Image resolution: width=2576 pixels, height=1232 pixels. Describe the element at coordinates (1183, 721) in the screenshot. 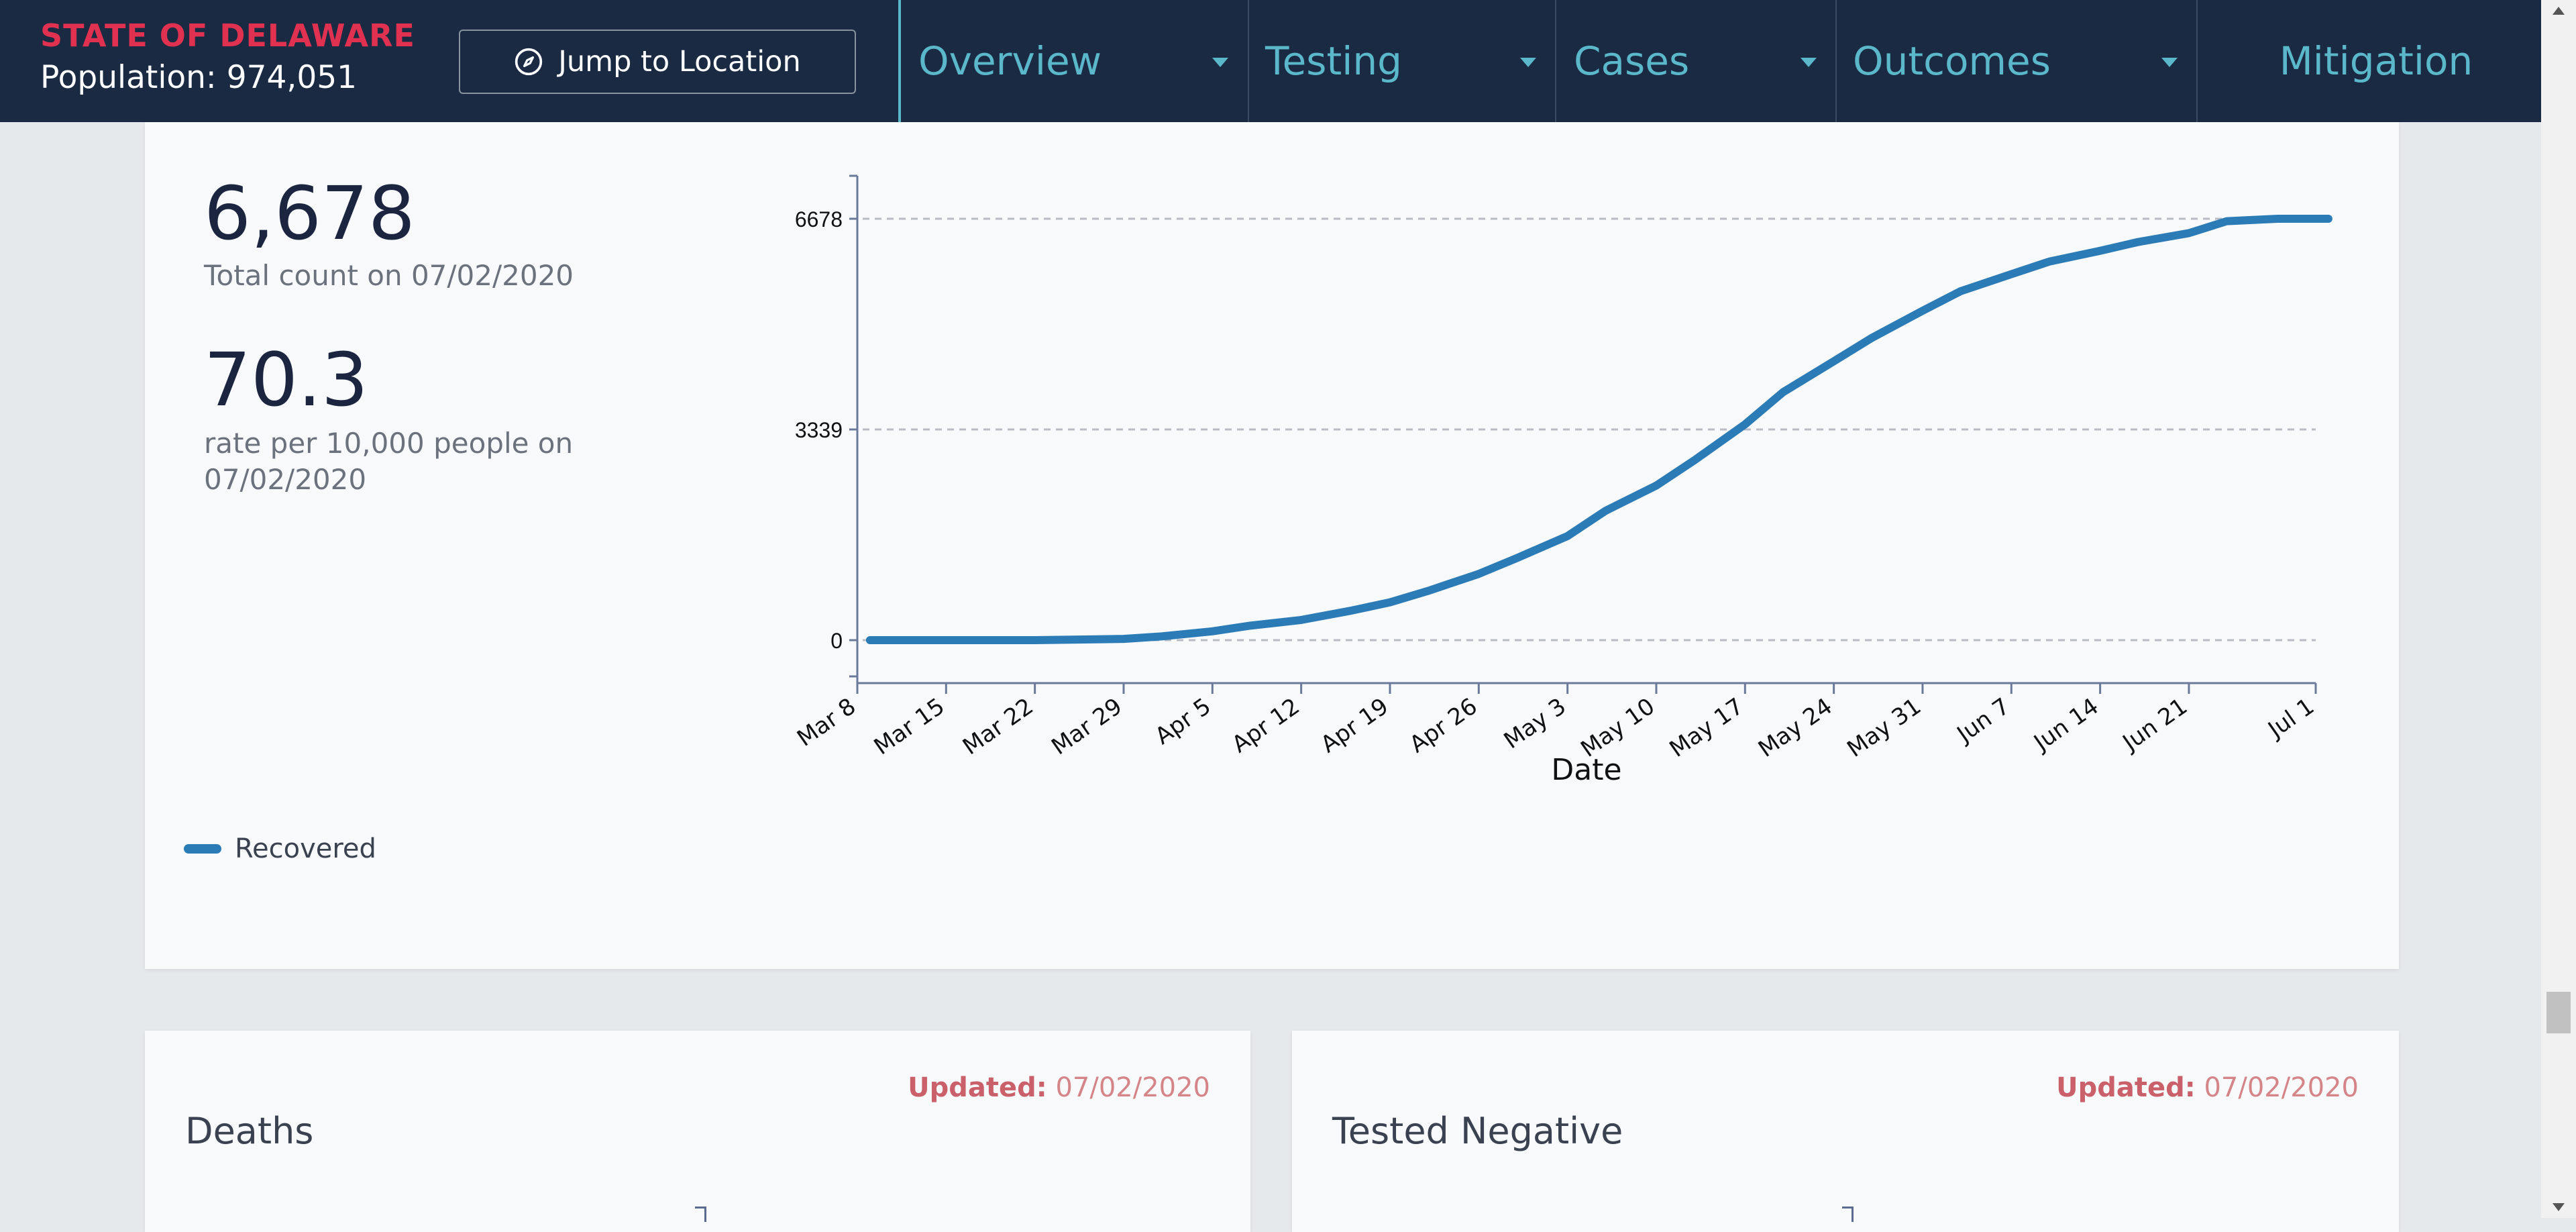

I see `x-tick-label: Apr 5` at that location.